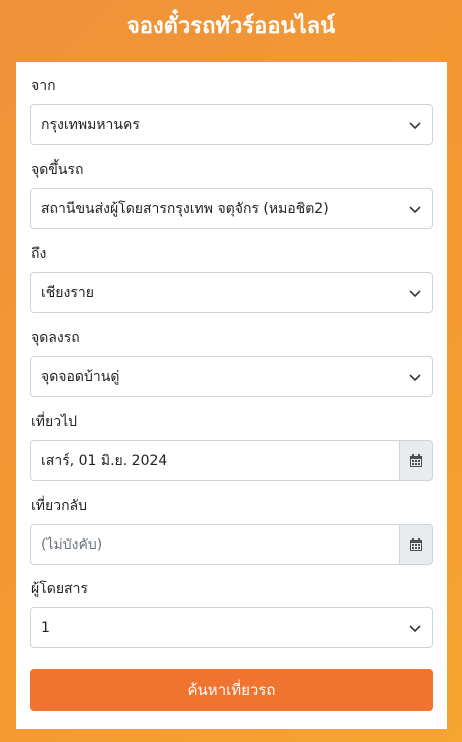 This screenshot has height=742, width=462. I want to click on return-calendar-button, so click(416, 544).